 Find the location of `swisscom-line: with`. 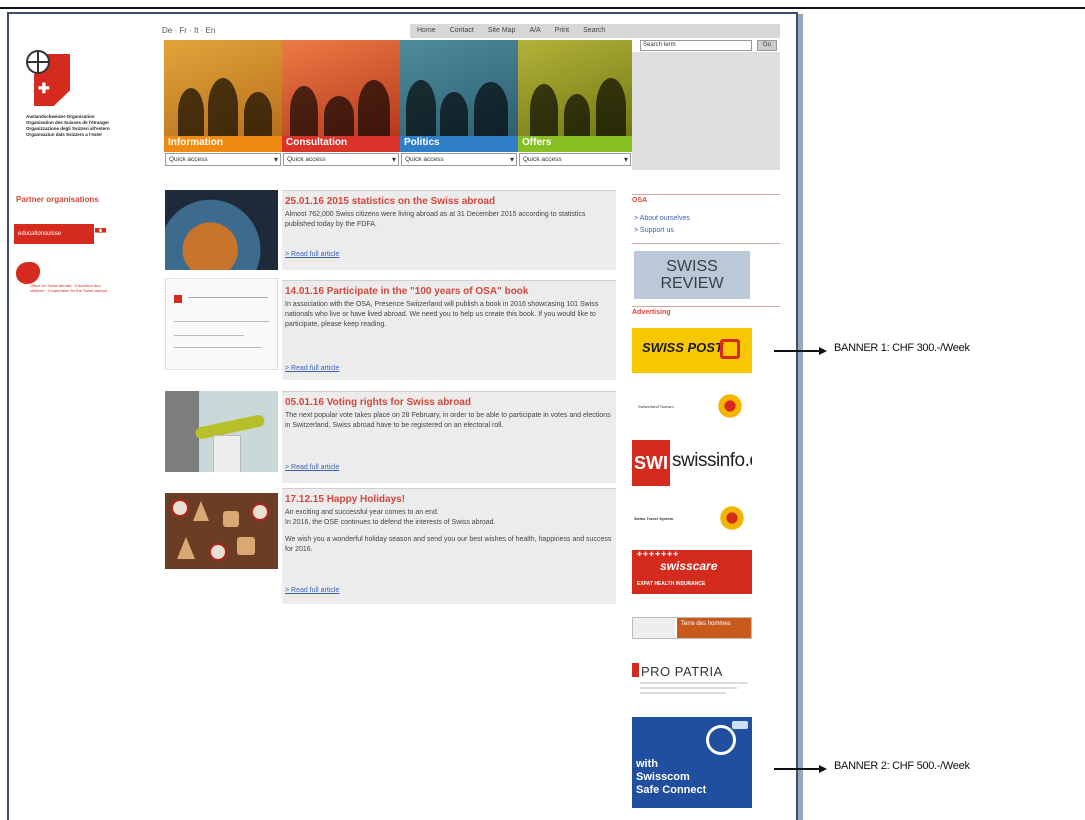

swisscom-line: with is located at coordinates (647, 764).